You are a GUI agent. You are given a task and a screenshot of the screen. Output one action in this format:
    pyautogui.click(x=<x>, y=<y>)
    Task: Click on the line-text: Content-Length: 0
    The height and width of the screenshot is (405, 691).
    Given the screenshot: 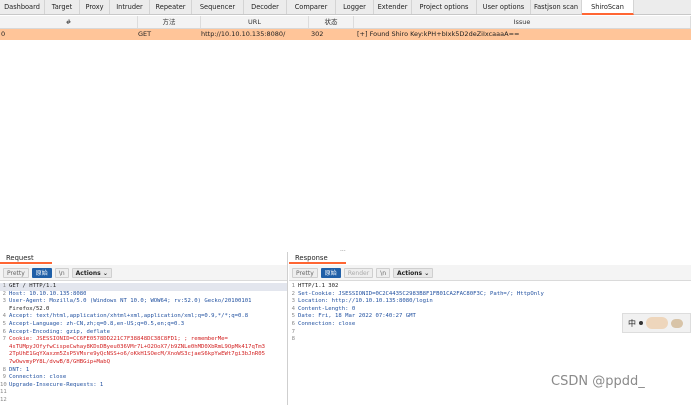 What is the action you would take?
    pyautogui.click(x=327, y=308)
    